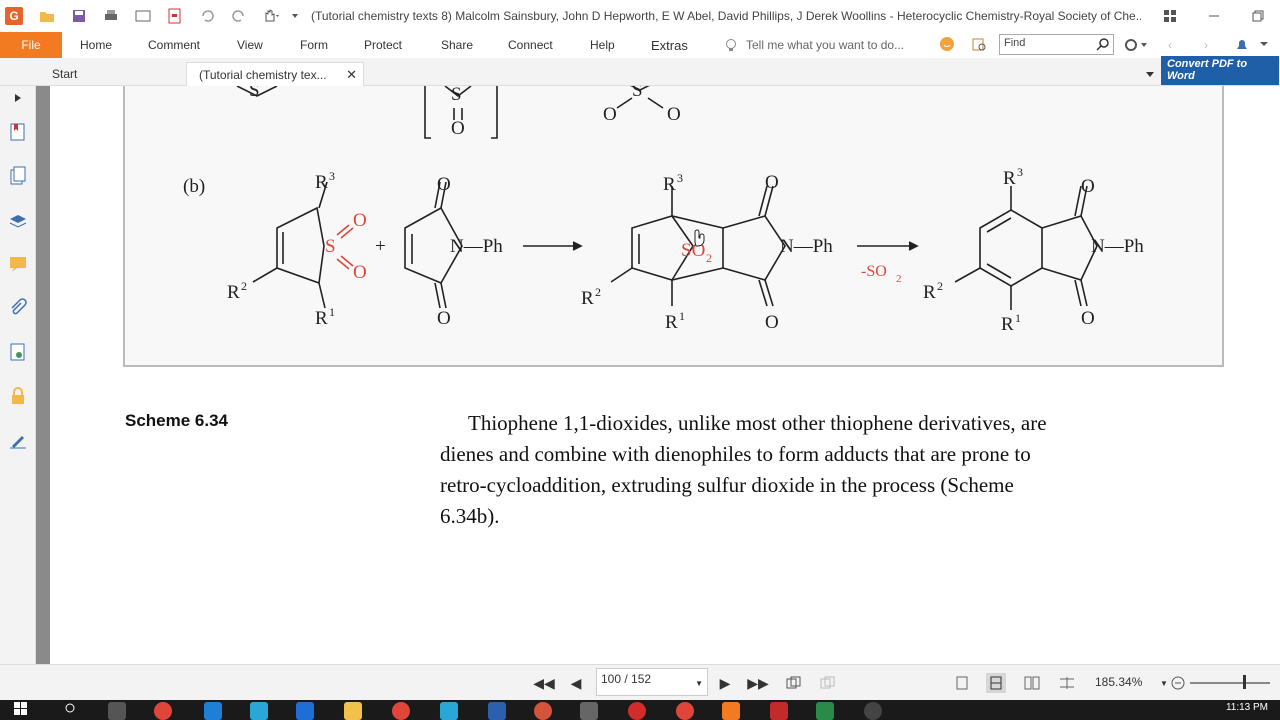 This screenshot has height=720, width=1280. Describe the element at coordinates (1206, 45) in the screenshot. I see `nav-forward-icon: ›` at that location.